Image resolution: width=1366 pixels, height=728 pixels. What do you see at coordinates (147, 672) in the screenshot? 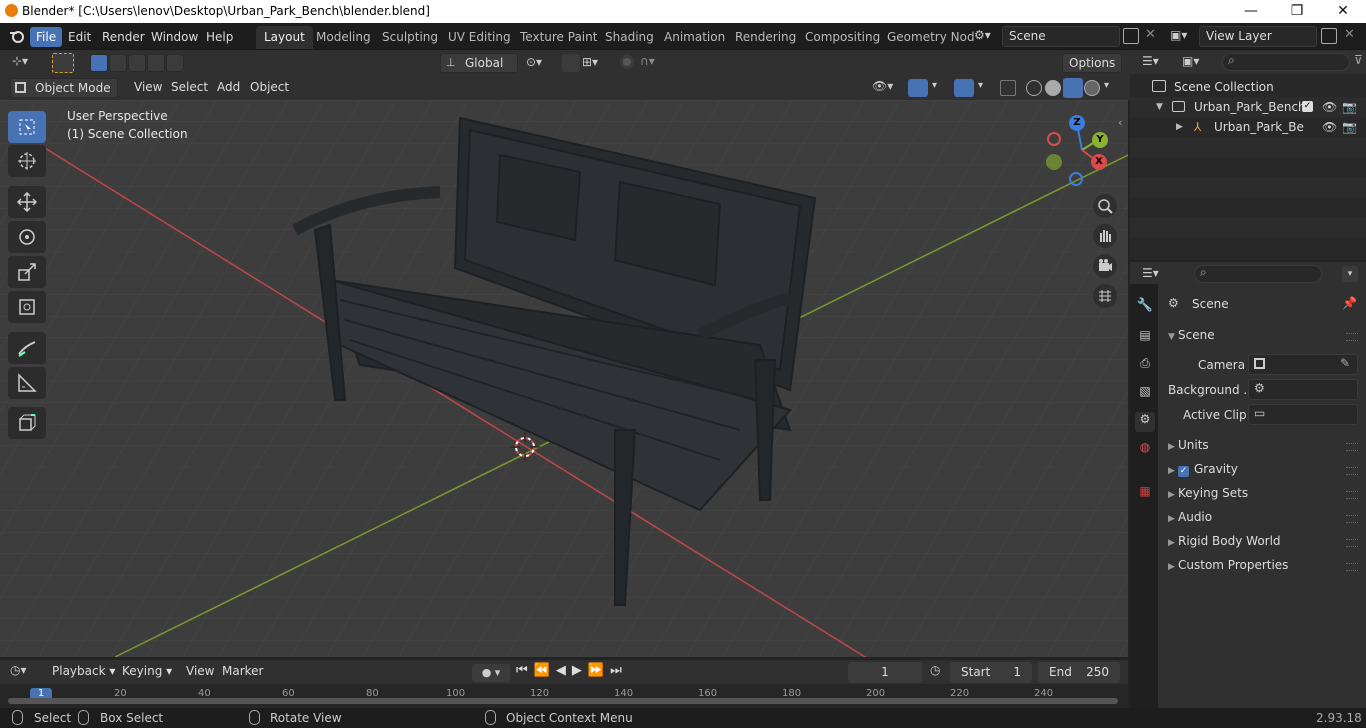
I see `menu-keying: Keying ▾` at bounding box center [147, 672].